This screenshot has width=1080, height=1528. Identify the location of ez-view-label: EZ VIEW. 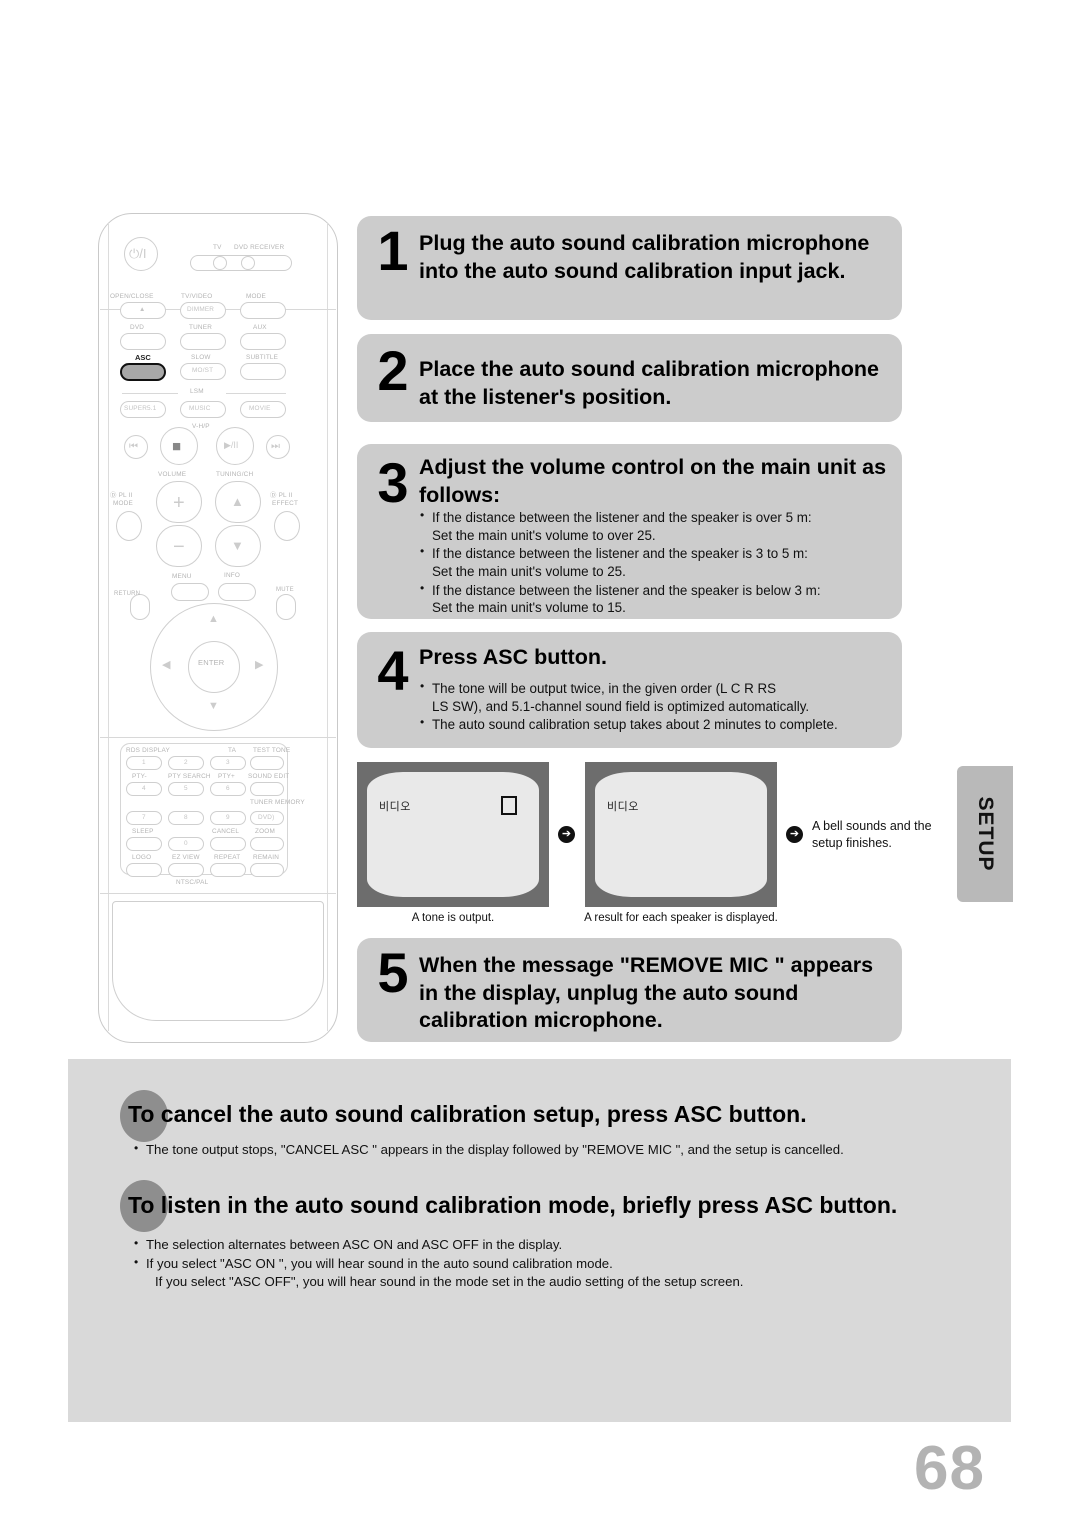
(186, 857).